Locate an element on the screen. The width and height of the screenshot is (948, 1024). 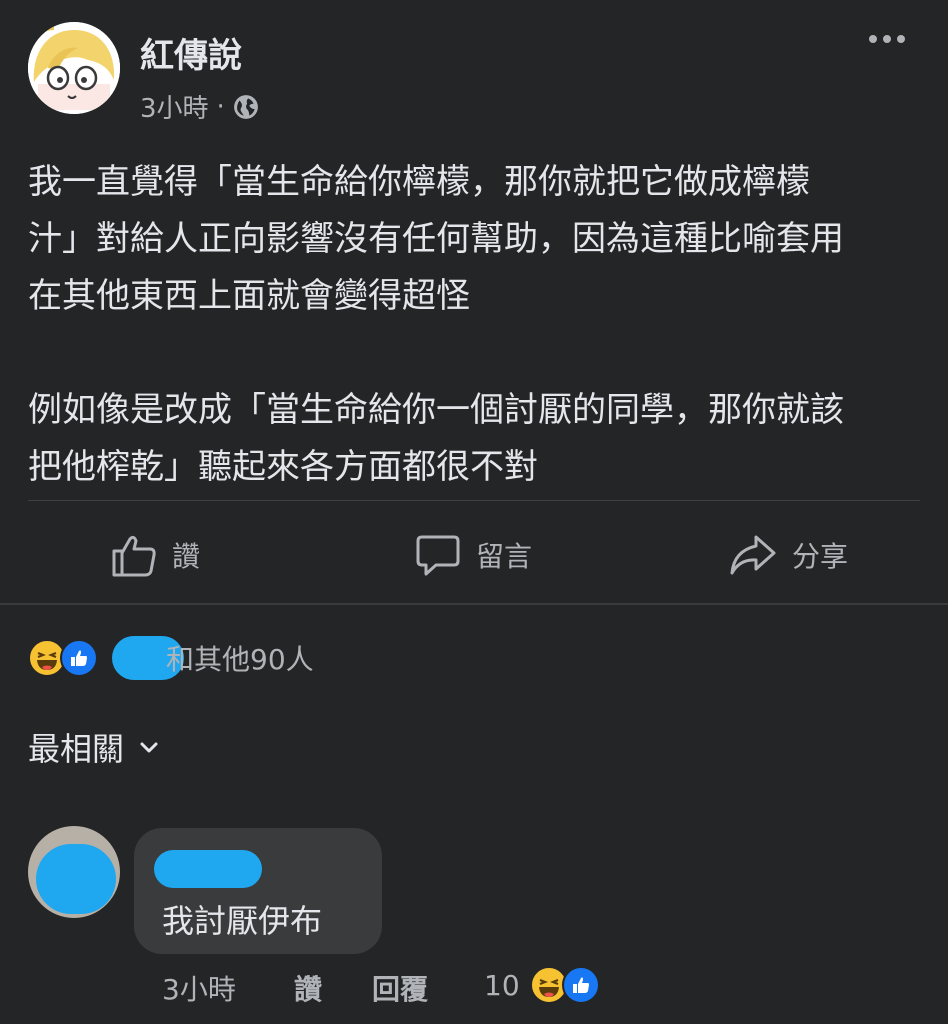
comment-text: 我討厭伊布 is located at coordinates (242, 921).